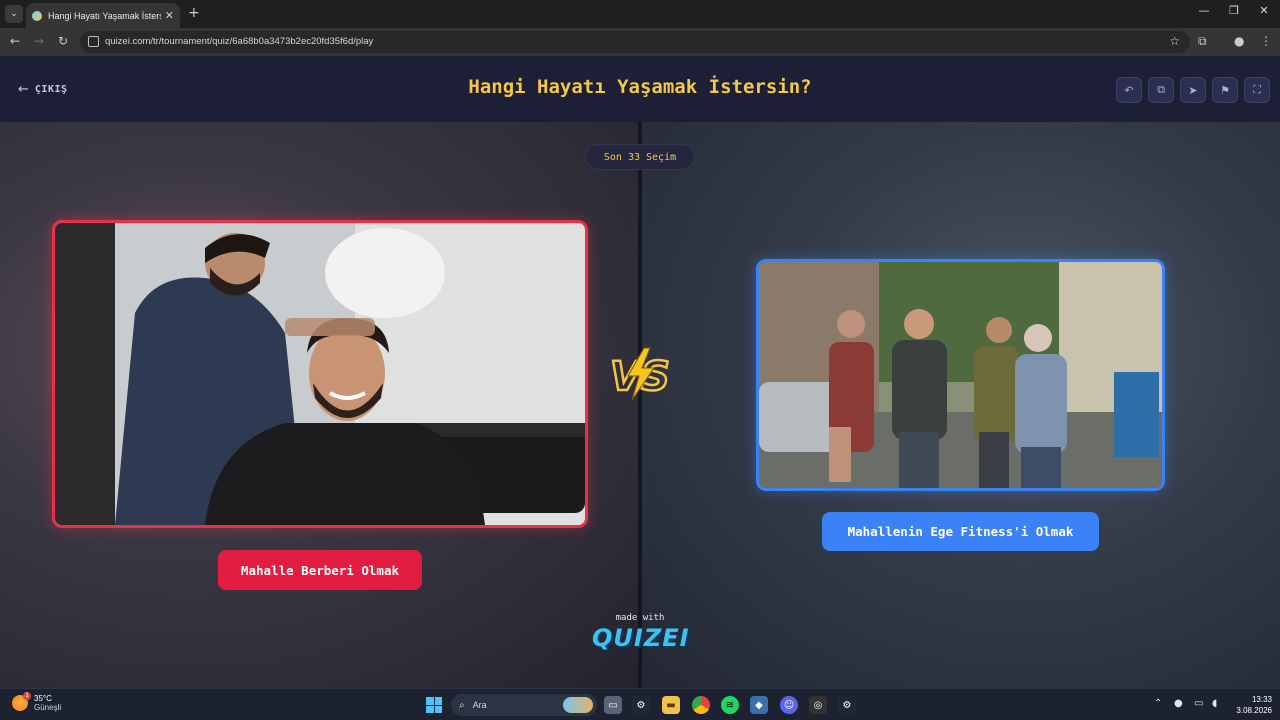 The width and height of the screenshot is (1280, 720). I want to click on task-view-icon: ▭, so click(613, 705).